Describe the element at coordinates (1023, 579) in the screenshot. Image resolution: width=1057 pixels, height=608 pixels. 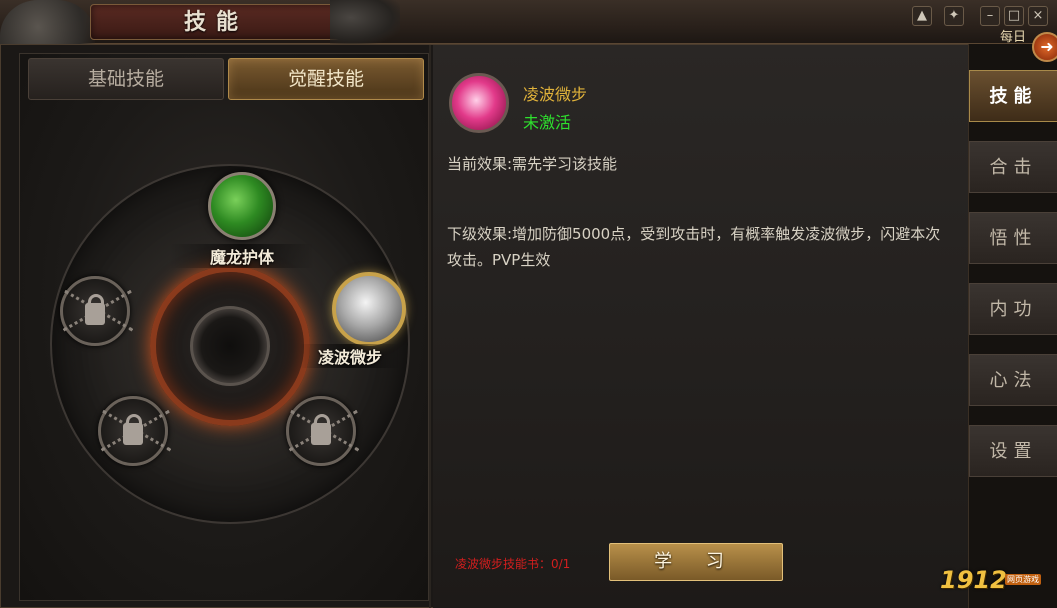
I see `site-logo-sub: 网页游戏` at that location.